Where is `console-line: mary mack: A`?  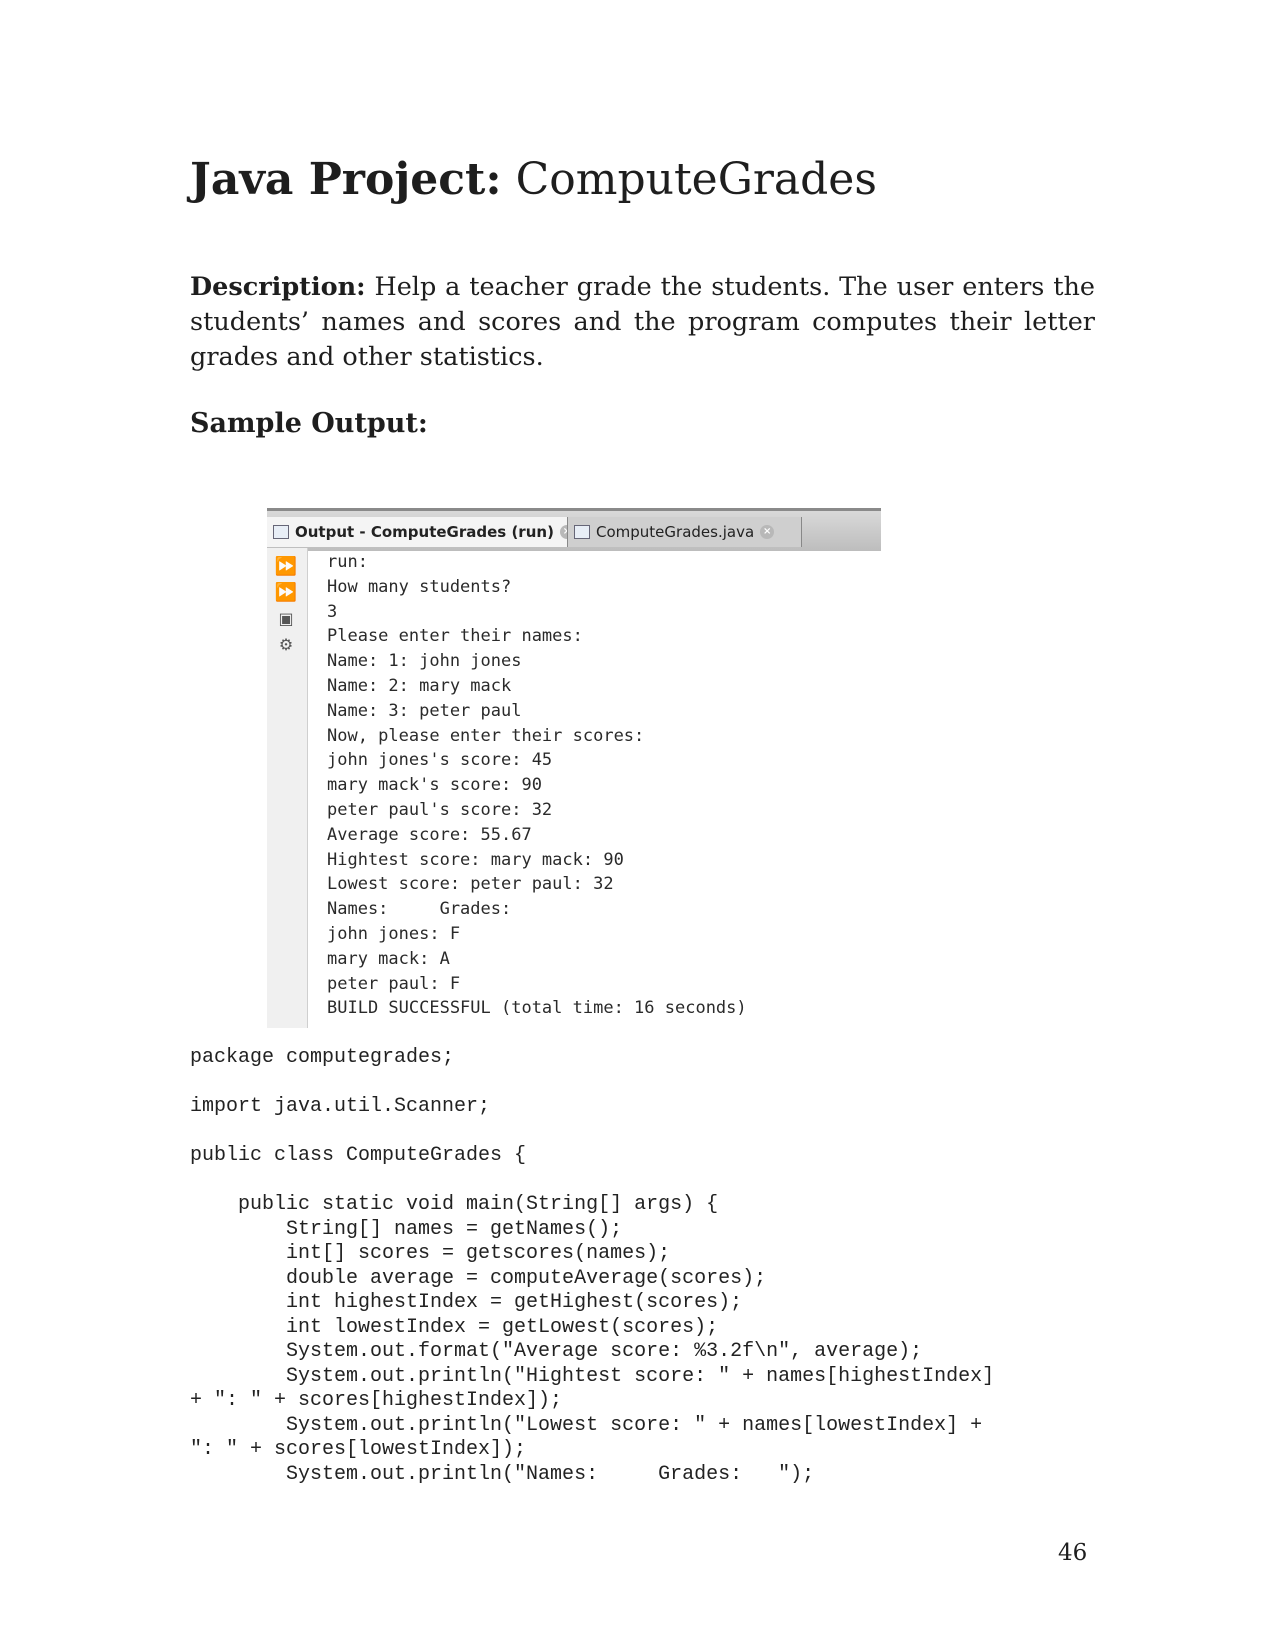 console-line: mary mack: A is located at coordinates (388, 958).